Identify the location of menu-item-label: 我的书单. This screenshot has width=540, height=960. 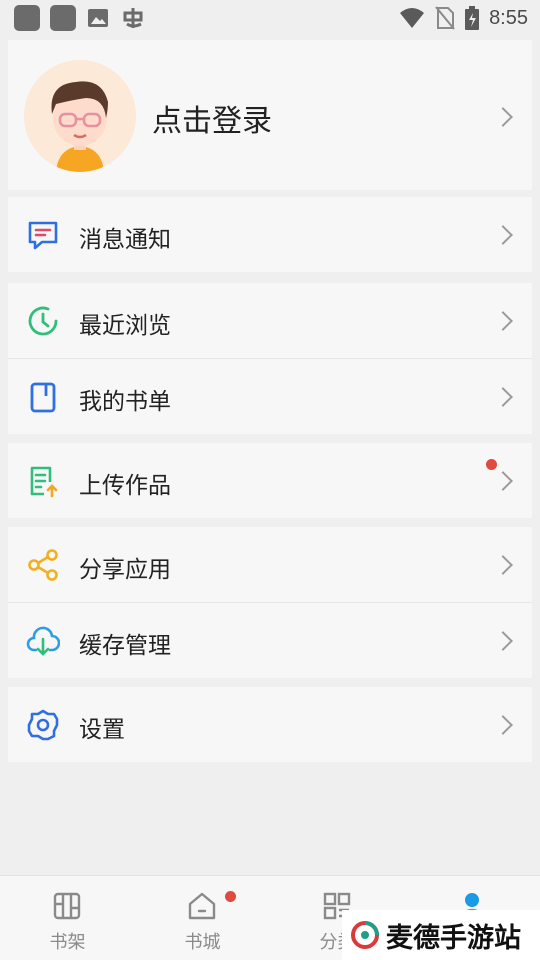
(125, 402).